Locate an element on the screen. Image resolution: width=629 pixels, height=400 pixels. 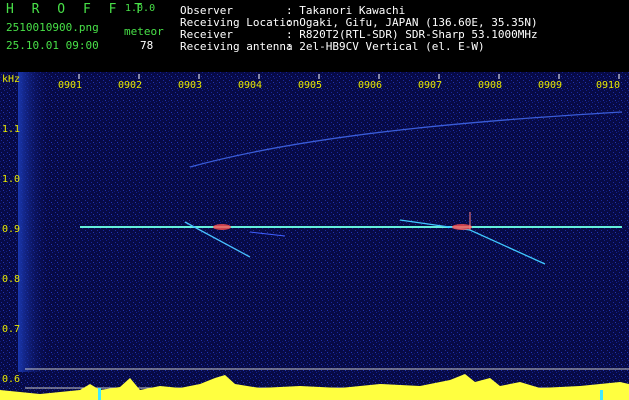
interference-band is located at coordinates (33, 222).